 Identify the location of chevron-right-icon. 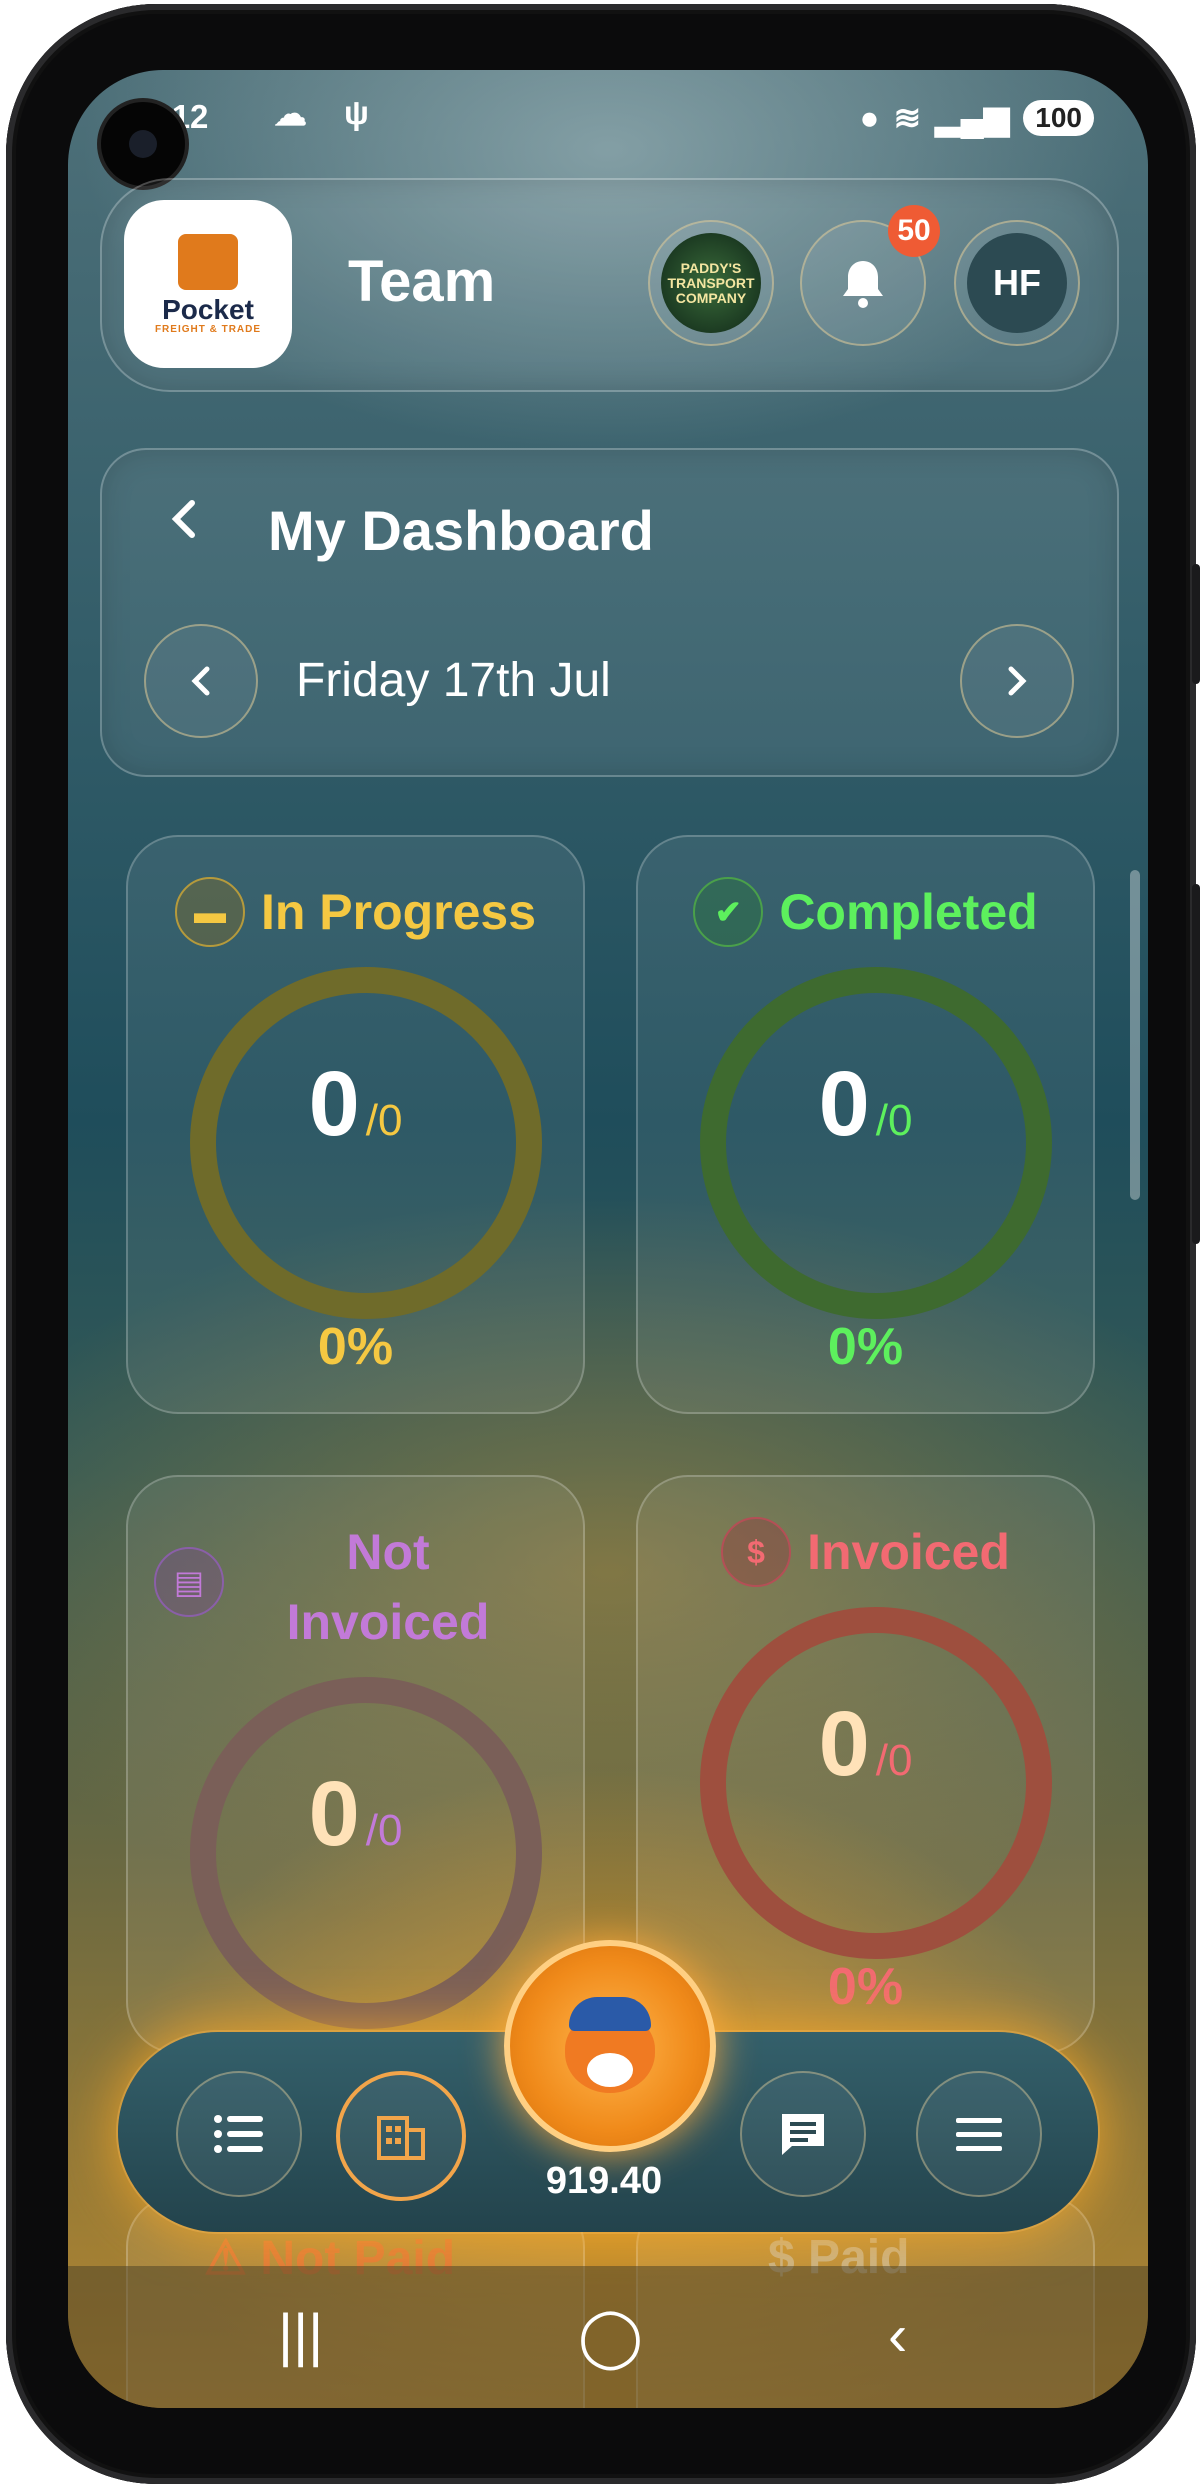
(1017, 681).